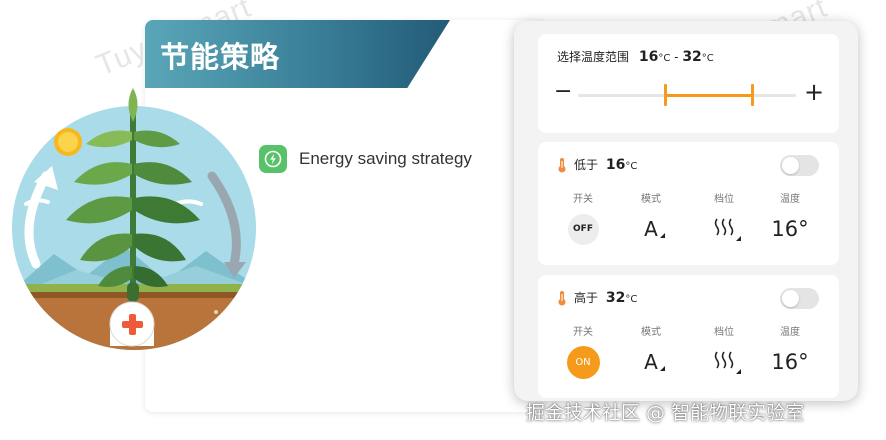 The height and width of the screenshot is (440, 886). Describe the element at coordinates (688, 83) in the screenshot. I see `temperature-range-card: 选择温度范围 16°C - 32°C − +` at that location.